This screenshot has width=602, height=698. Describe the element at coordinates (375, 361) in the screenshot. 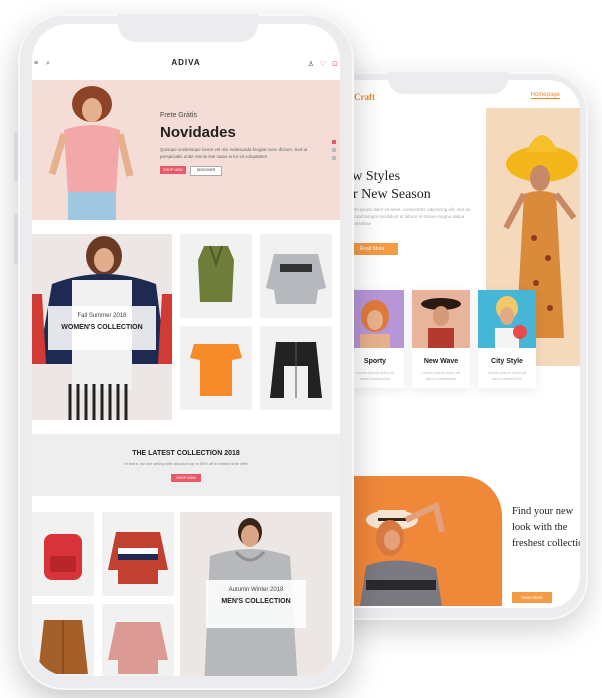

I see `category-name: Sporty` at that location.